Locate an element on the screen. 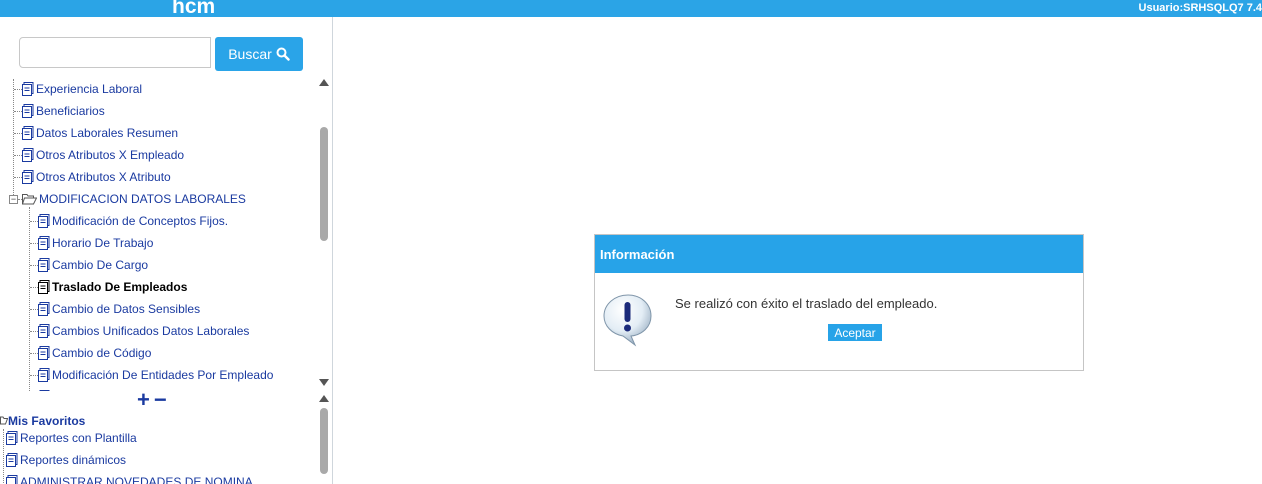 The height and width of the screenshot is (484, 1262). tree-item-label: Traslado De Empleados is located at coordinates (120, 287).